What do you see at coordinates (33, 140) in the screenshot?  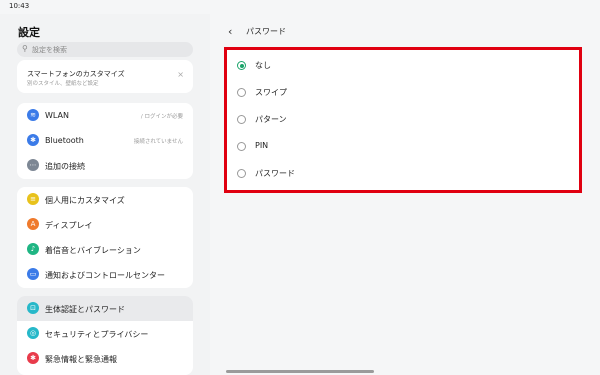 I see `bluetooth-icon: ✱` at bounding box center [33, 140].